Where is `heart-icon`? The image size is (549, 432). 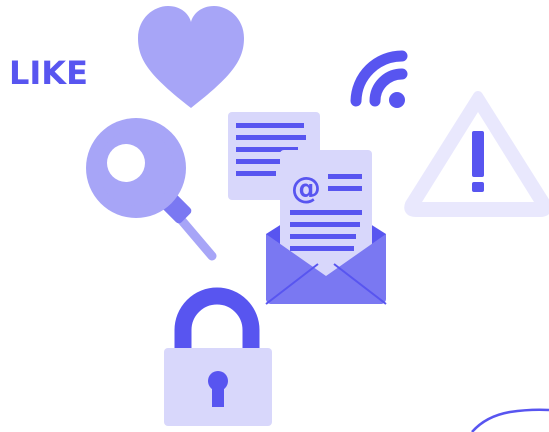
heart-icon is located at coordinates (191, 57).